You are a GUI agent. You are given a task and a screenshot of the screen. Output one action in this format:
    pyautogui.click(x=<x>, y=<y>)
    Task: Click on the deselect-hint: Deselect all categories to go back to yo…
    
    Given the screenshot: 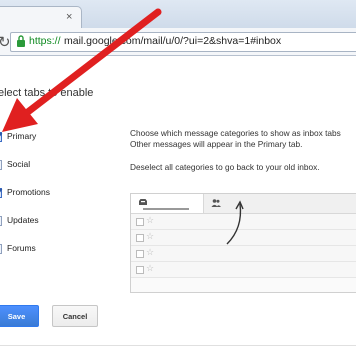 What is the action you would take?
    pyautogui.click(x=225, y=167)
    